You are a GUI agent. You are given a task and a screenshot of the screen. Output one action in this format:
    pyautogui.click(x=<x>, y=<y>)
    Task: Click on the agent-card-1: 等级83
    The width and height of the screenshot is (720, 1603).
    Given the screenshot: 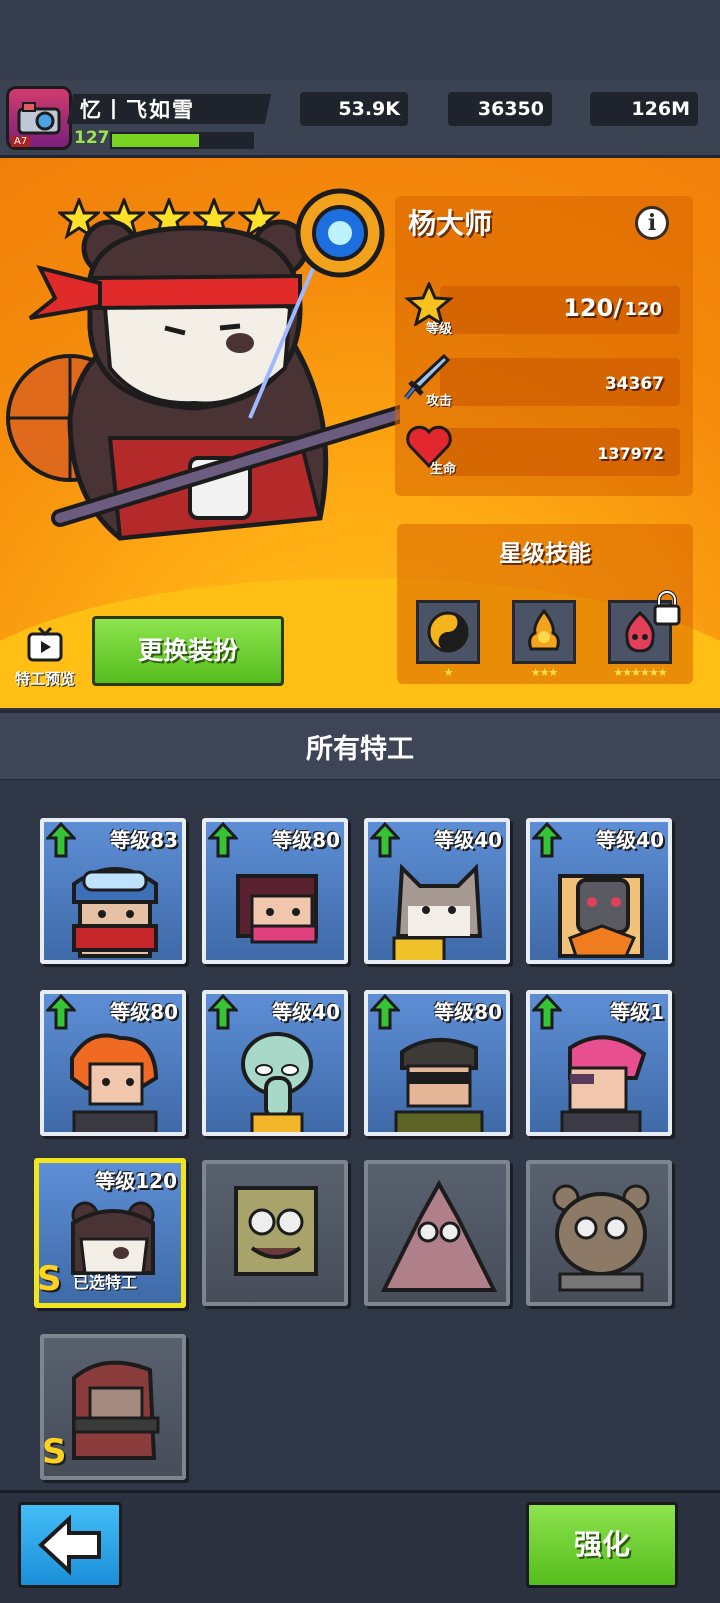 What is the action you would take?
    pyautogui.click(x=113, y=891)
    